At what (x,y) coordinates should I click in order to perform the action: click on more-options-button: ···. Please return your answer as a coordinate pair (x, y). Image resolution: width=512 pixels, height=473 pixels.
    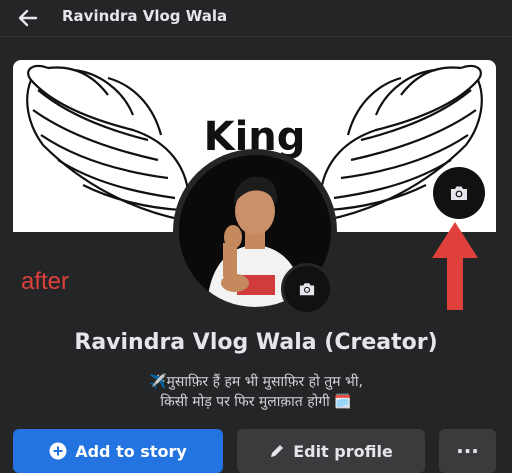
    Looking at the image, I should click on (467, 451).